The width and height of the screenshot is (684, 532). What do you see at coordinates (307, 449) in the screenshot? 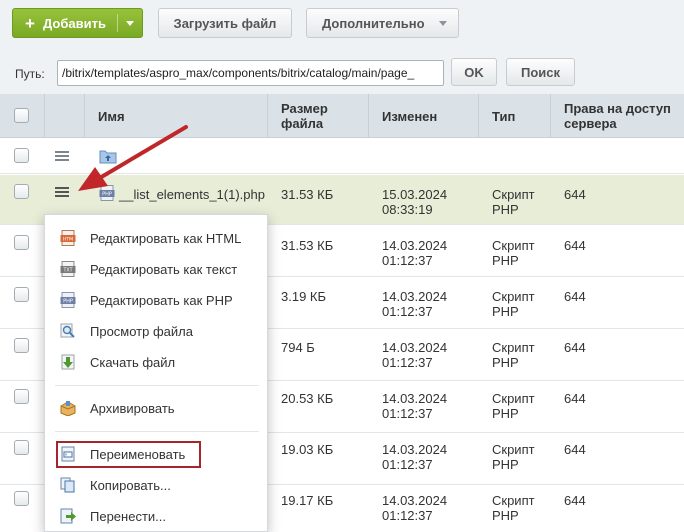
I see `file-size: 19.03 КБ` at bounding box center [307, 449].